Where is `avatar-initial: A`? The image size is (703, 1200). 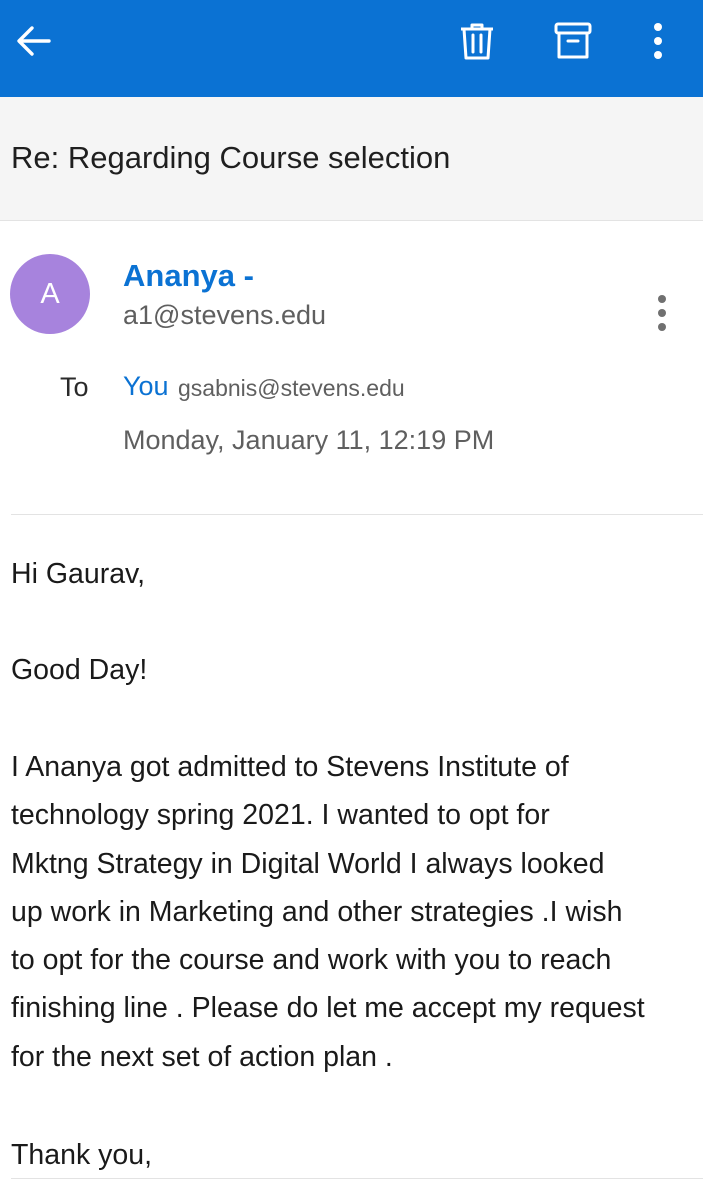
avatar-initial: A is located at coordinates (50, 293).